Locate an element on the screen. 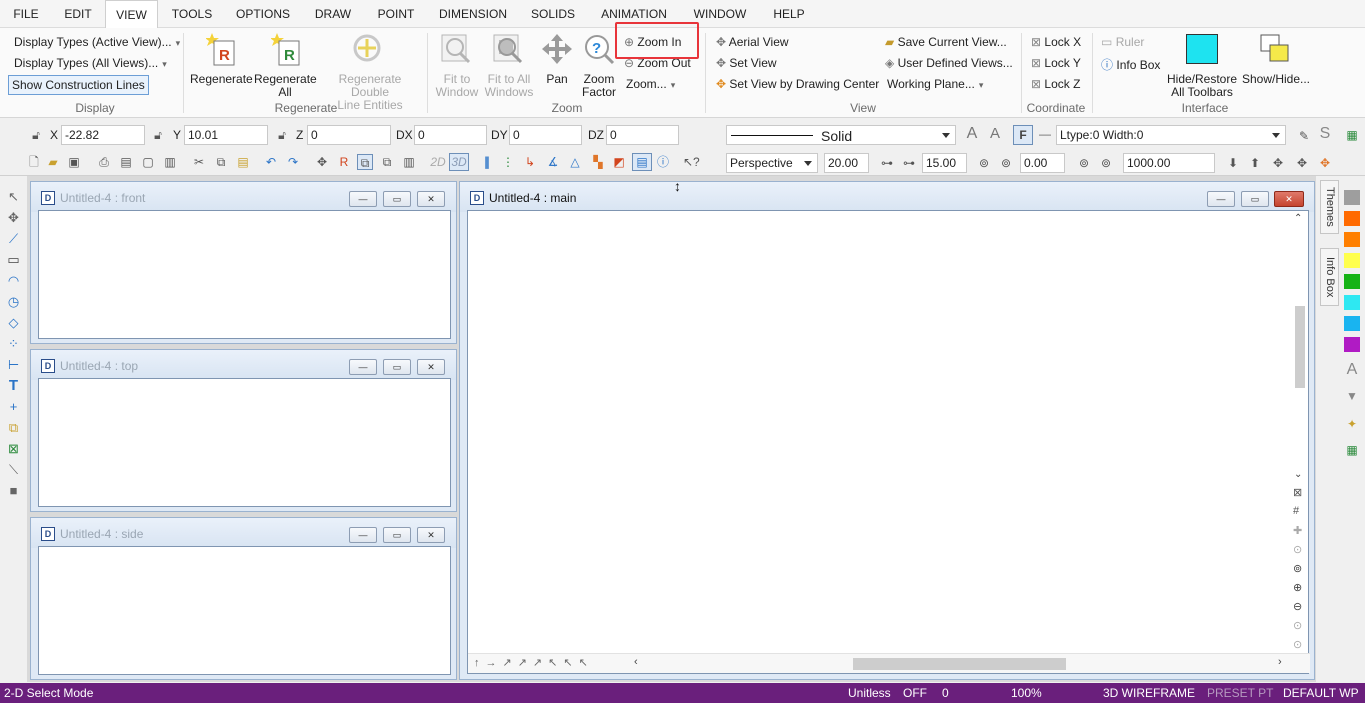 Image resolution: width=1365 pixels, height=703 pixels. color-swatch-gray is located at coordinates (1352, 197).